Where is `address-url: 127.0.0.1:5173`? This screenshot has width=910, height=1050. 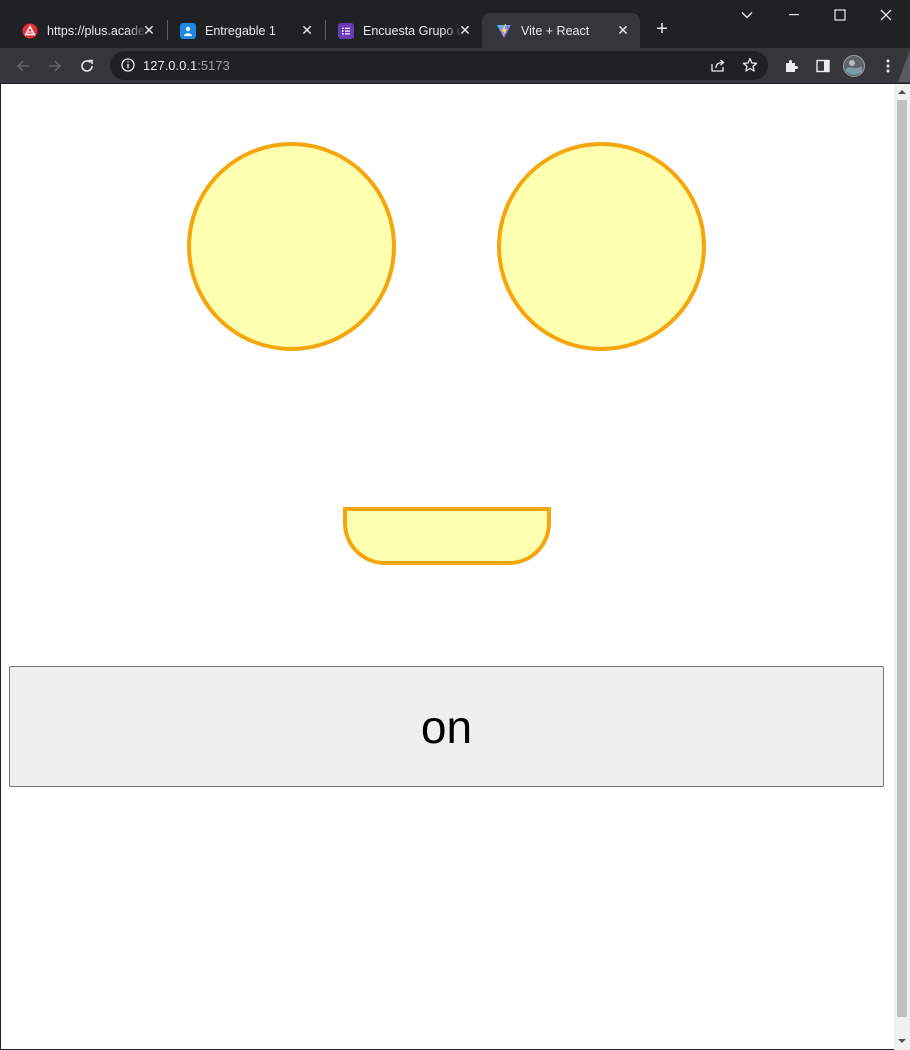 address-url: 127.0.0.1:5173 is located at coordinates (186, 65).